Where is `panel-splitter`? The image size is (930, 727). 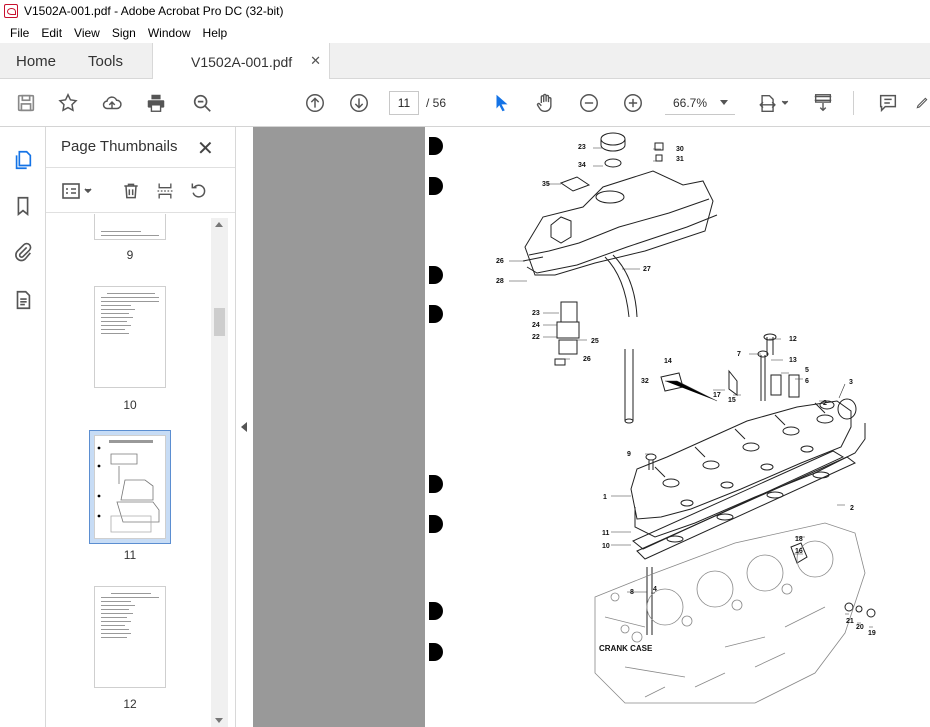
panel-splitter is located at coordinates (244, 427).